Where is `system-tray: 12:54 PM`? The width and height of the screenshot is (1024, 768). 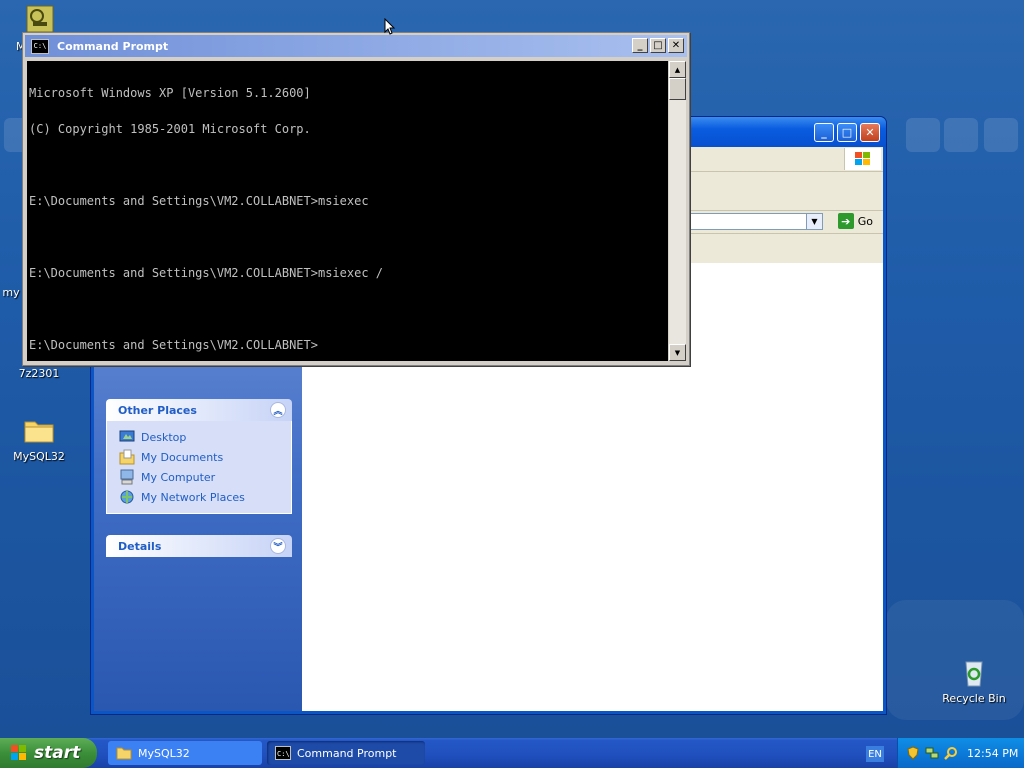 system-tray: 12:54 PM is located at coordinates (960, 753).